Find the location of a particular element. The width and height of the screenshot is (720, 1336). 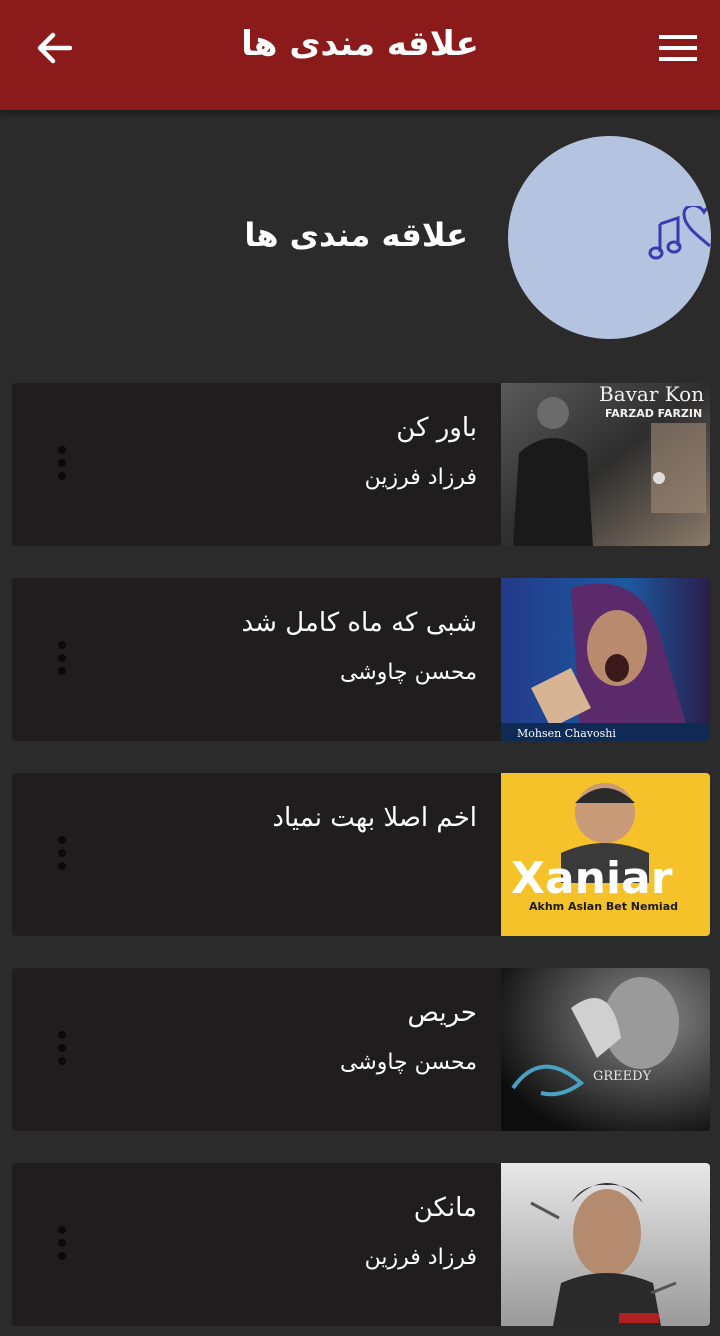

song-title: مانکن is located at coordinates (445, 1208).